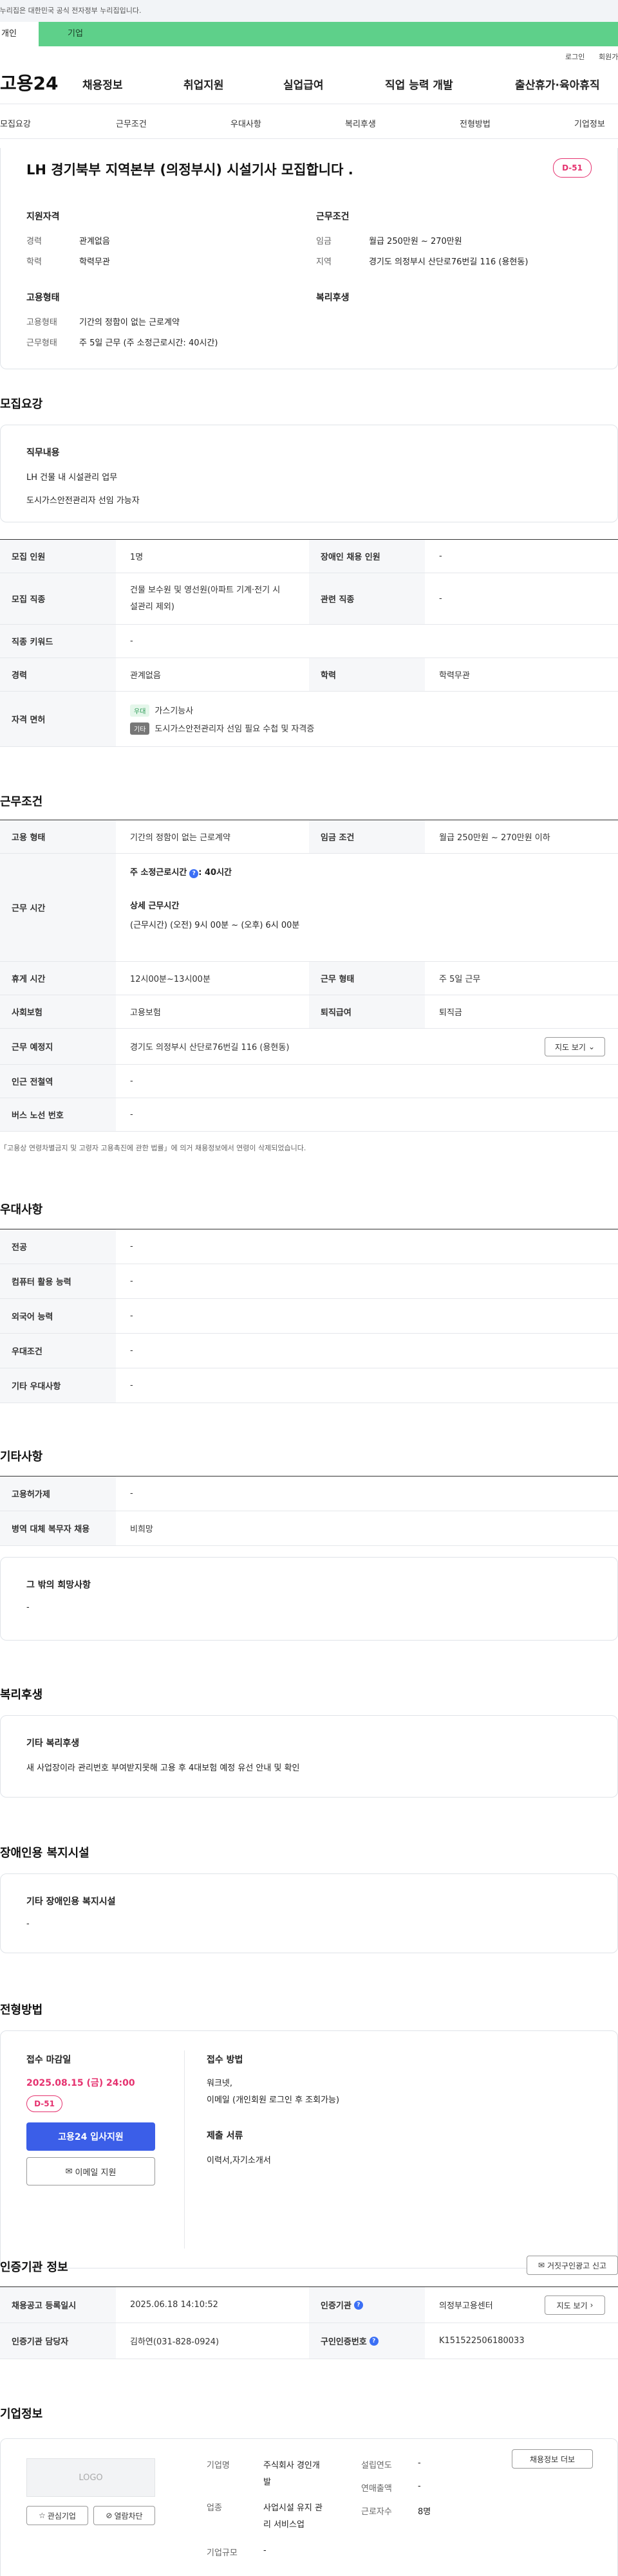 The height and width of the screenshot is (2576, 618). I want to click on chevron-right-icon: ›, so click(592, 2305).